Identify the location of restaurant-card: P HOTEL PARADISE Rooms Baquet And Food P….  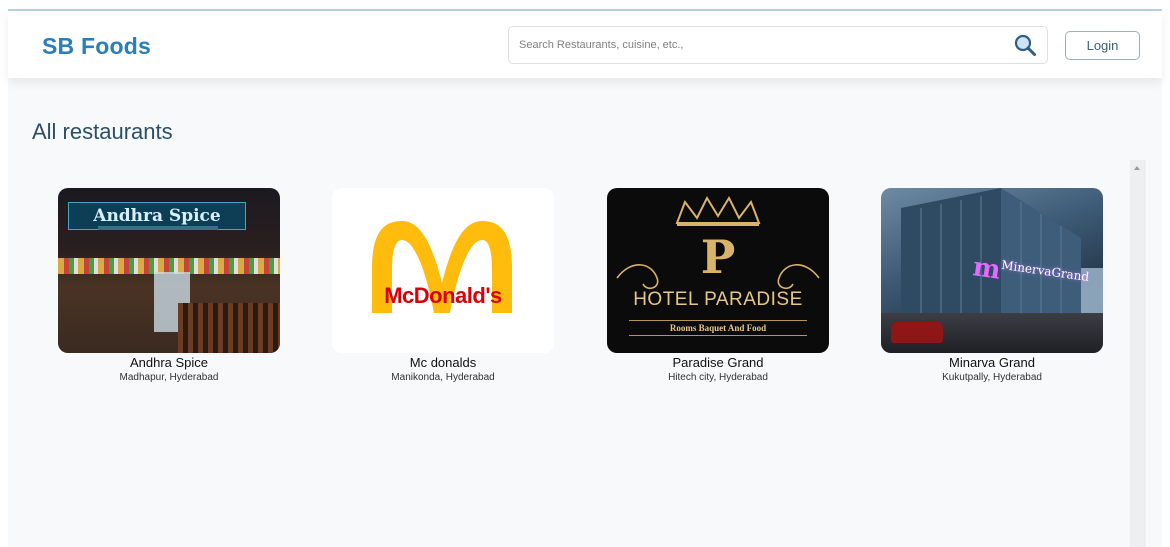
(718, 285).